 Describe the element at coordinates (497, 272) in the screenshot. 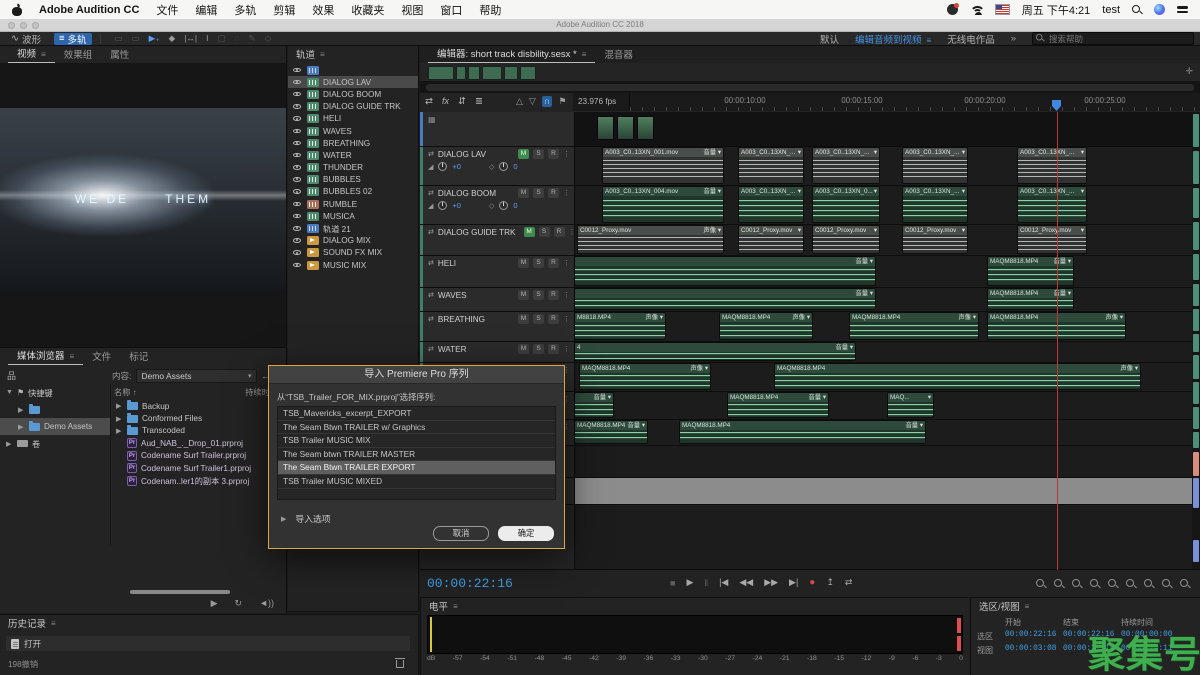

I see `track-header: ⇄ HELI M S R ⋮` at that location.